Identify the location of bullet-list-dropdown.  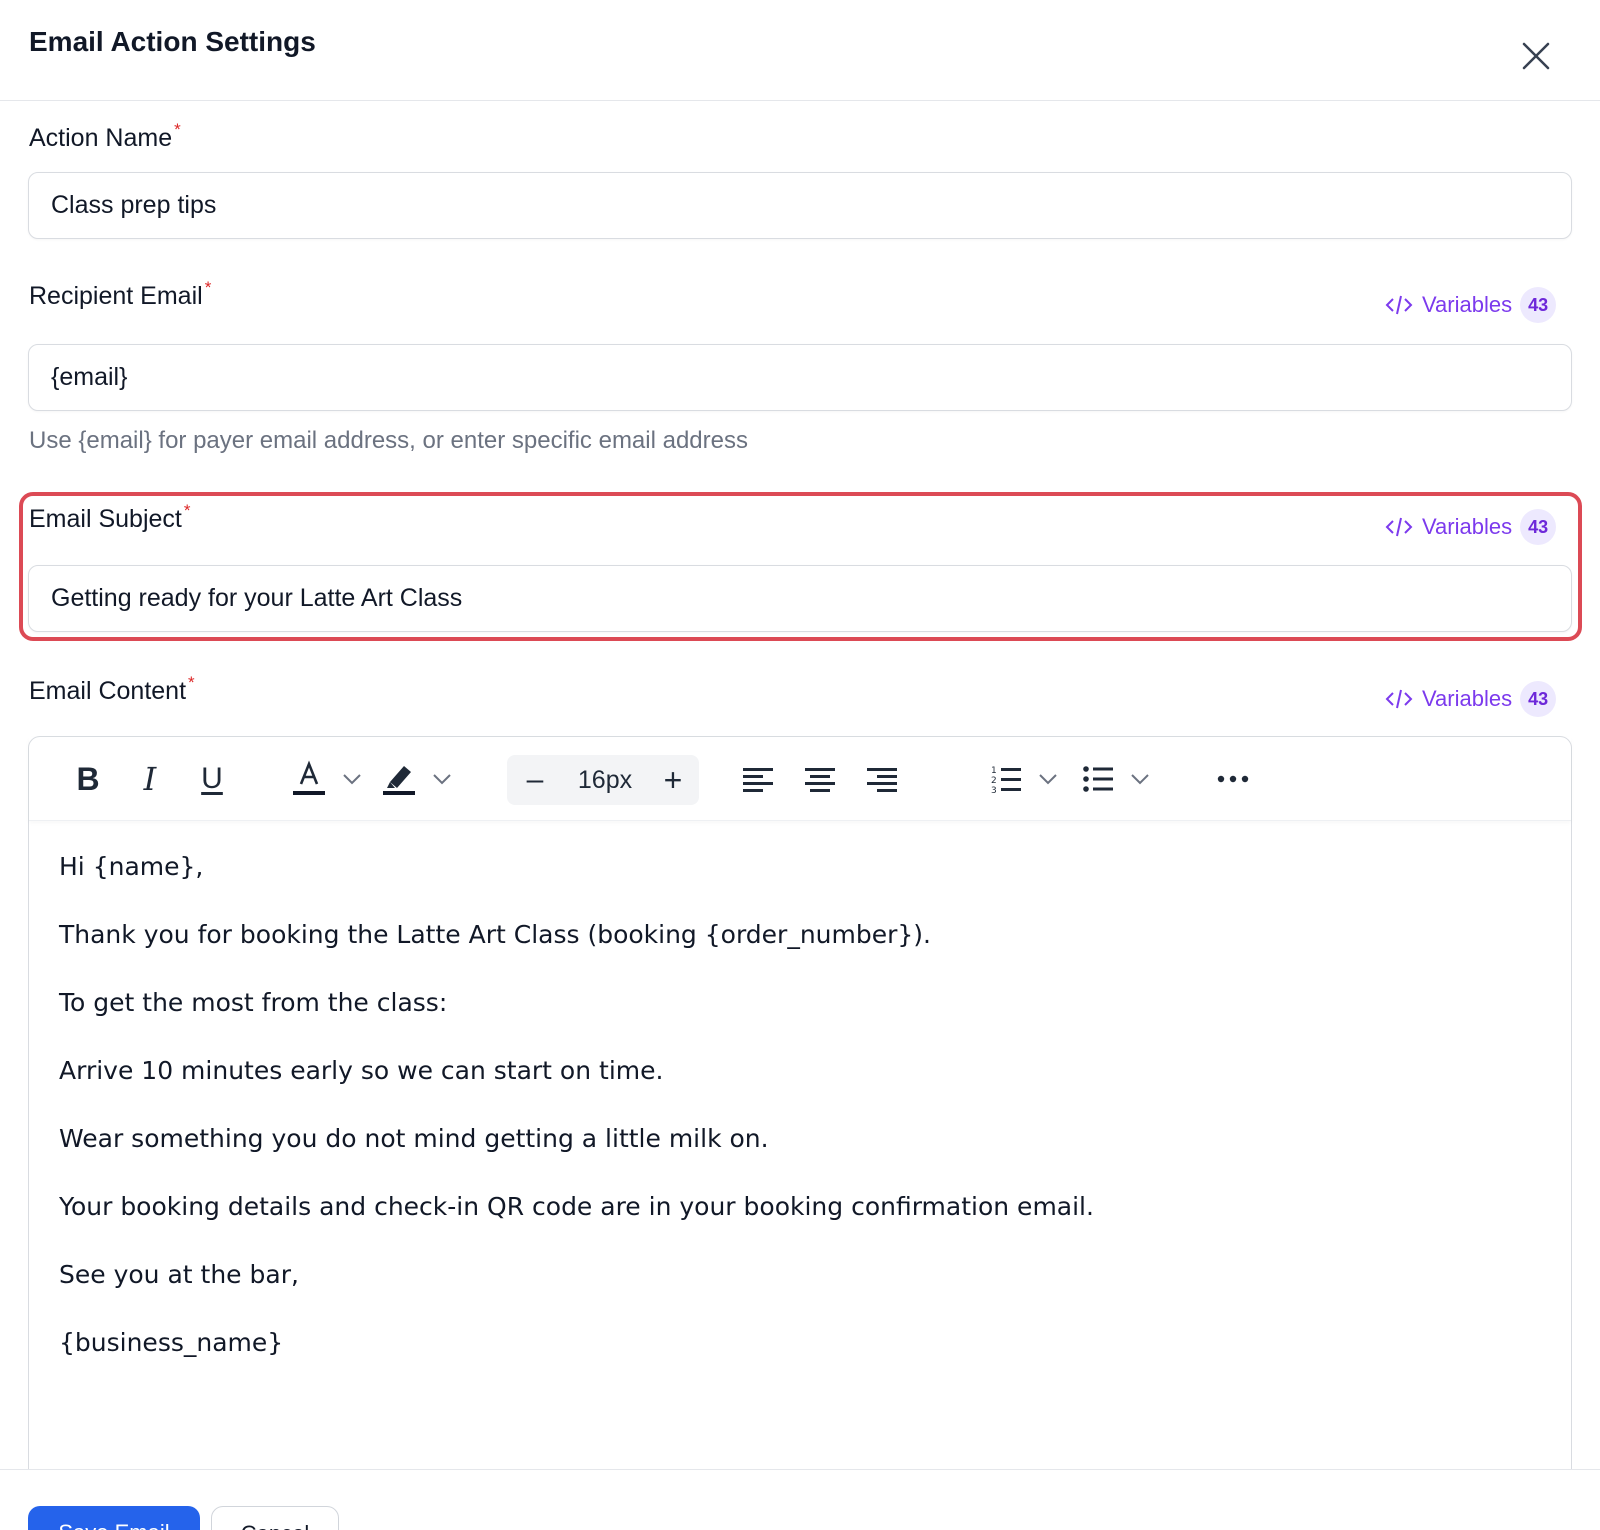
(1140, 779).